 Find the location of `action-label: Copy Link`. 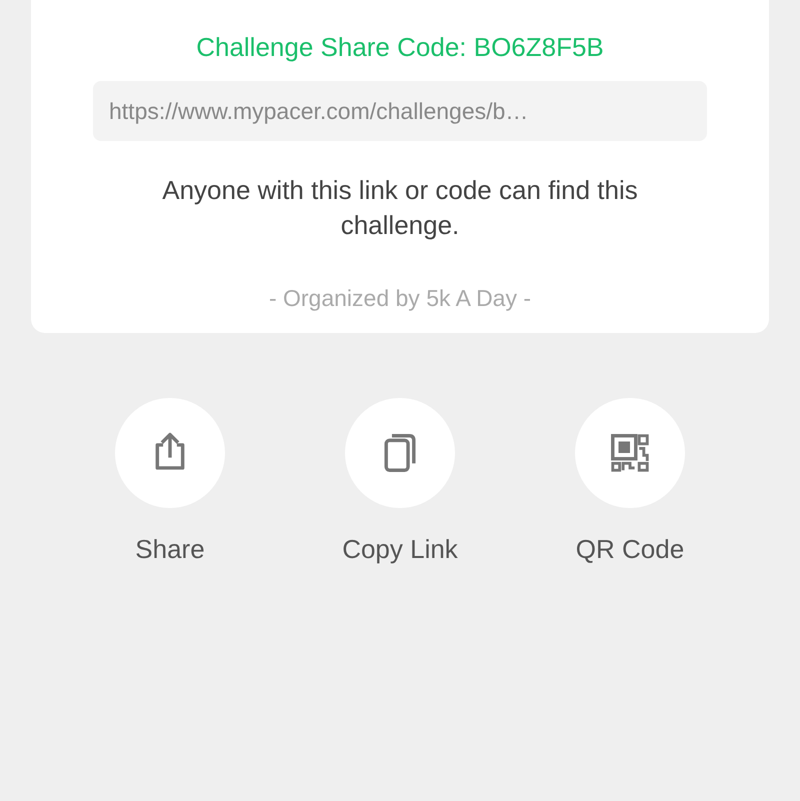

action-label: Copy Link is located at coordinates (400, 549).